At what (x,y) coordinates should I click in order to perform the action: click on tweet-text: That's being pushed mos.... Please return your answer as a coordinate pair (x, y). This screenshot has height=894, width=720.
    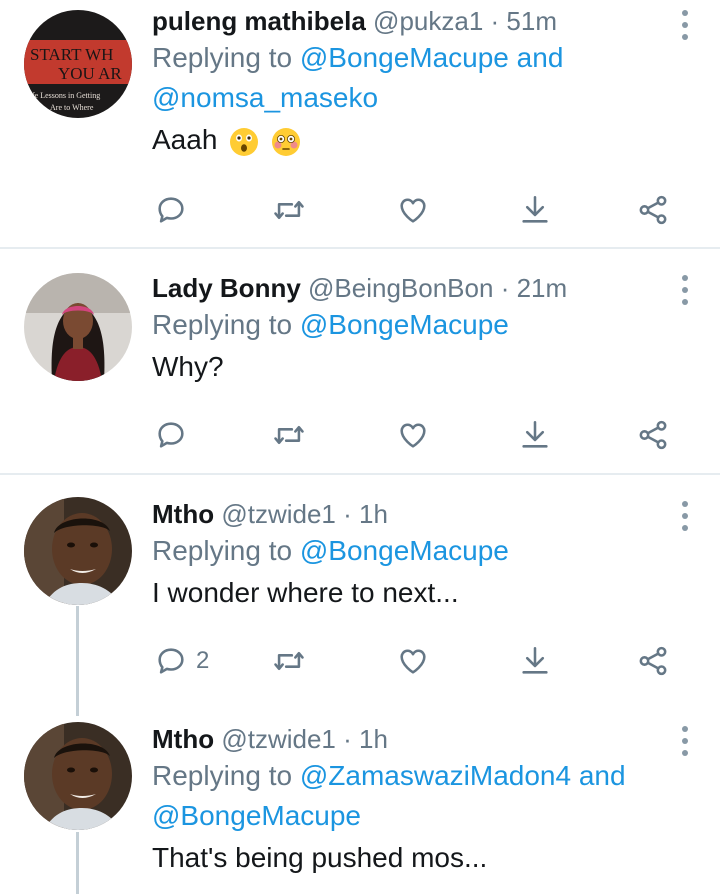
    Looking at the image, I should click on (320, 857).